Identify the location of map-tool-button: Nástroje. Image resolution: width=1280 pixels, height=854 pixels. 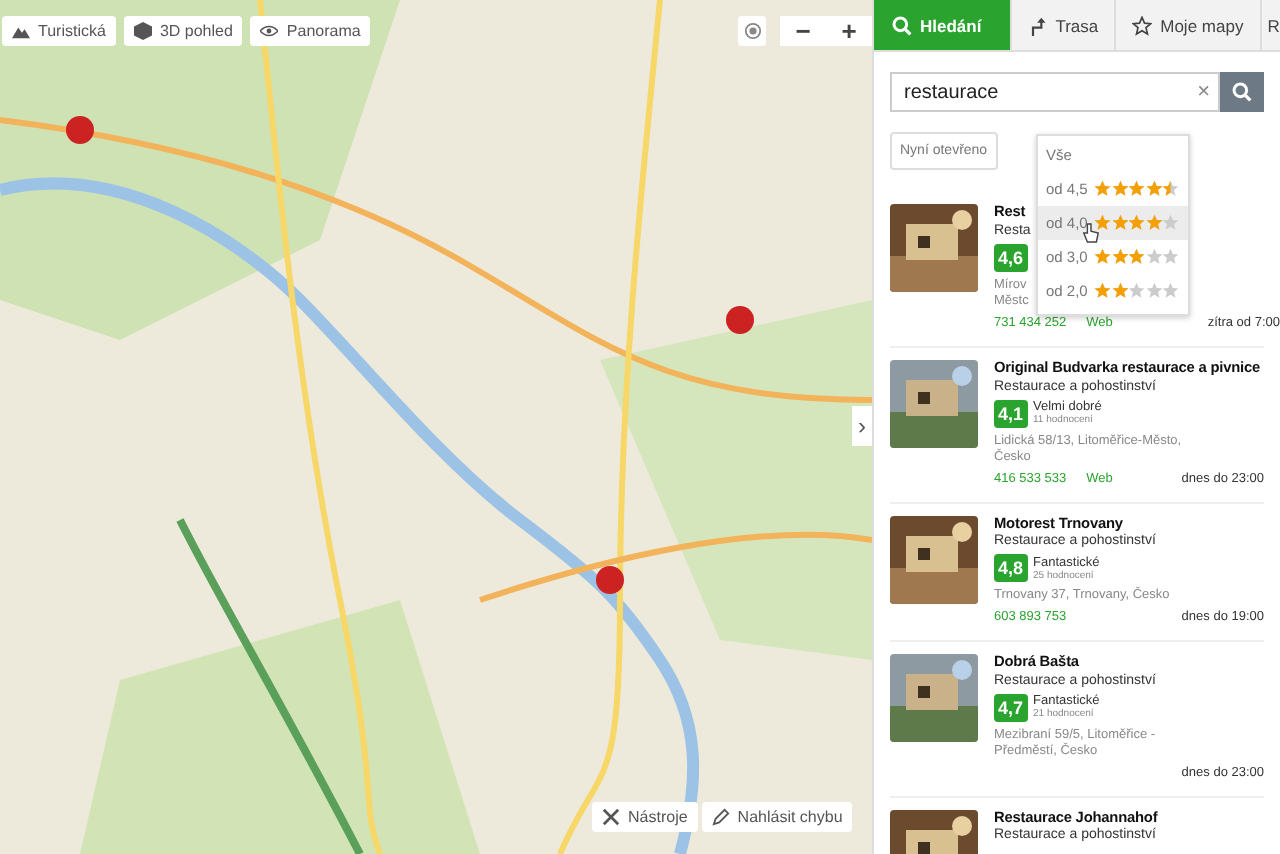
(645, 817).